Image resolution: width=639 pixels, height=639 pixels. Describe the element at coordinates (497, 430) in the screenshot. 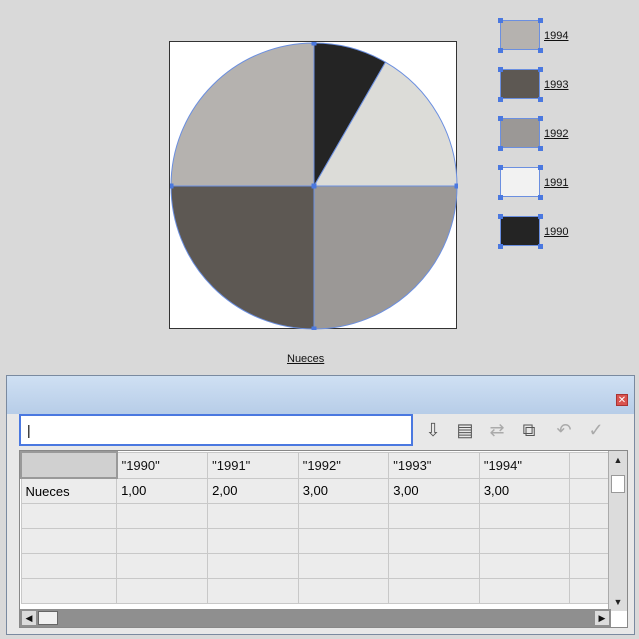

I see `switch-row-column-icon: ⇄` at that location.